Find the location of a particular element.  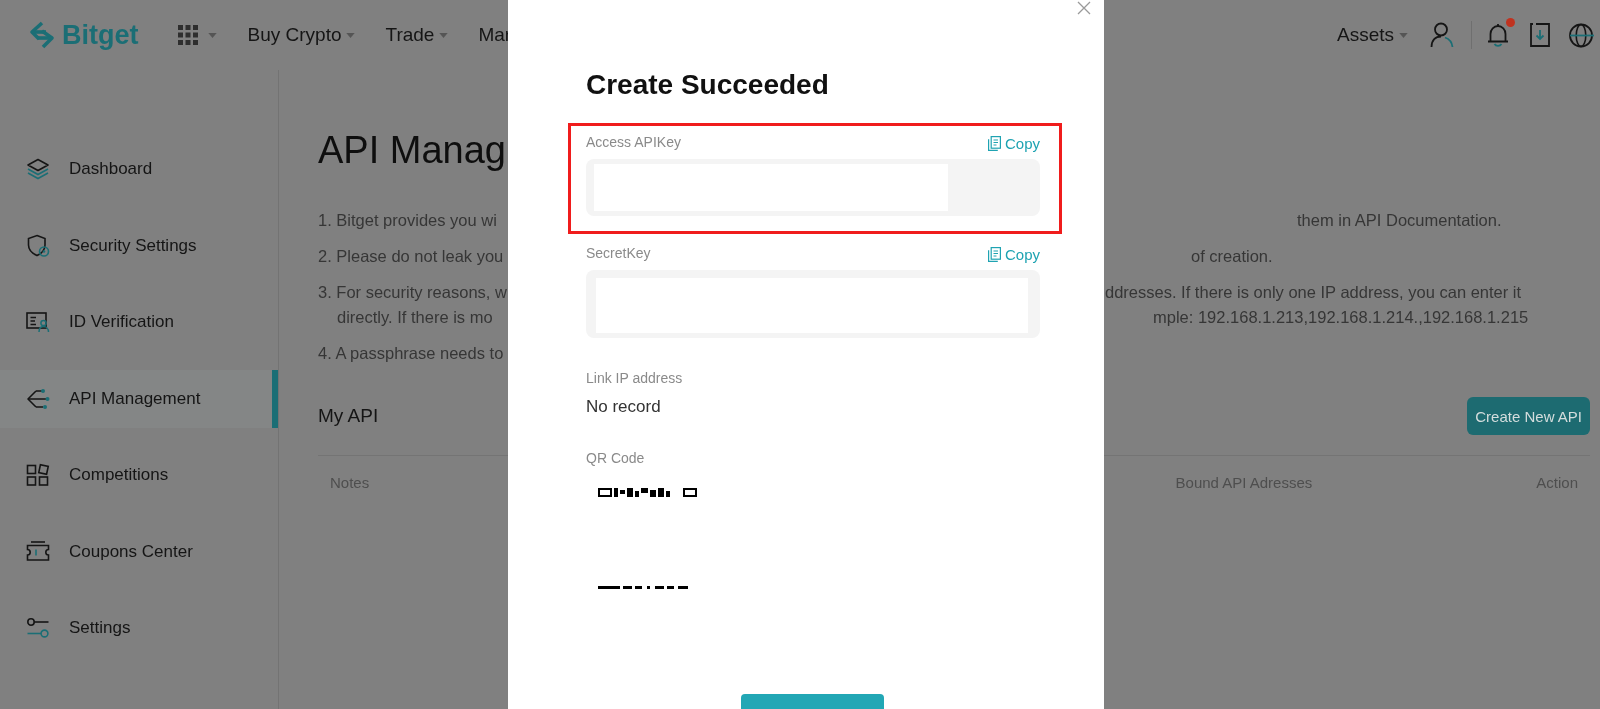

download-icon is located at coordinates (1540, 35).